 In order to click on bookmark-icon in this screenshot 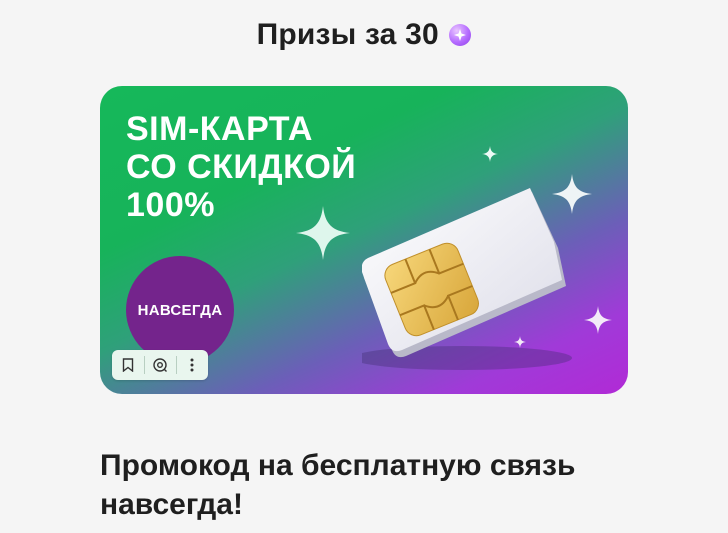, I will do `click(128, 365)`.